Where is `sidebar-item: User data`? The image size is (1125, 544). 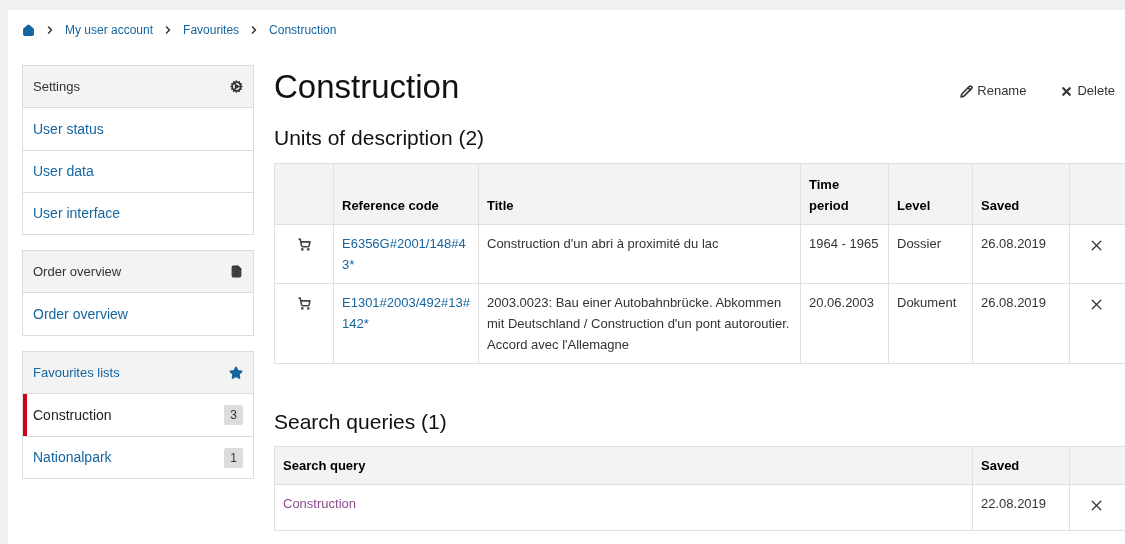
sidebar-item: User data is located at coordinates (138, 171).